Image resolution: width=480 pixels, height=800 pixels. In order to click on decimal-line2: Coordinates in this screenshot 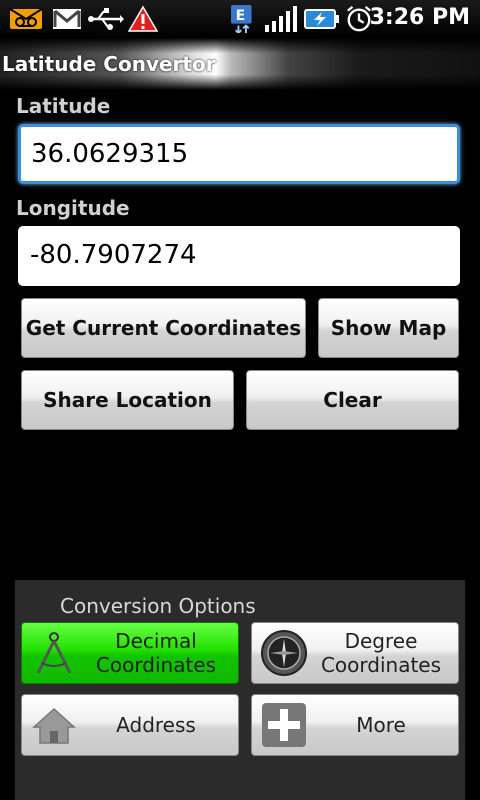, I will do `click(156, 665)`.